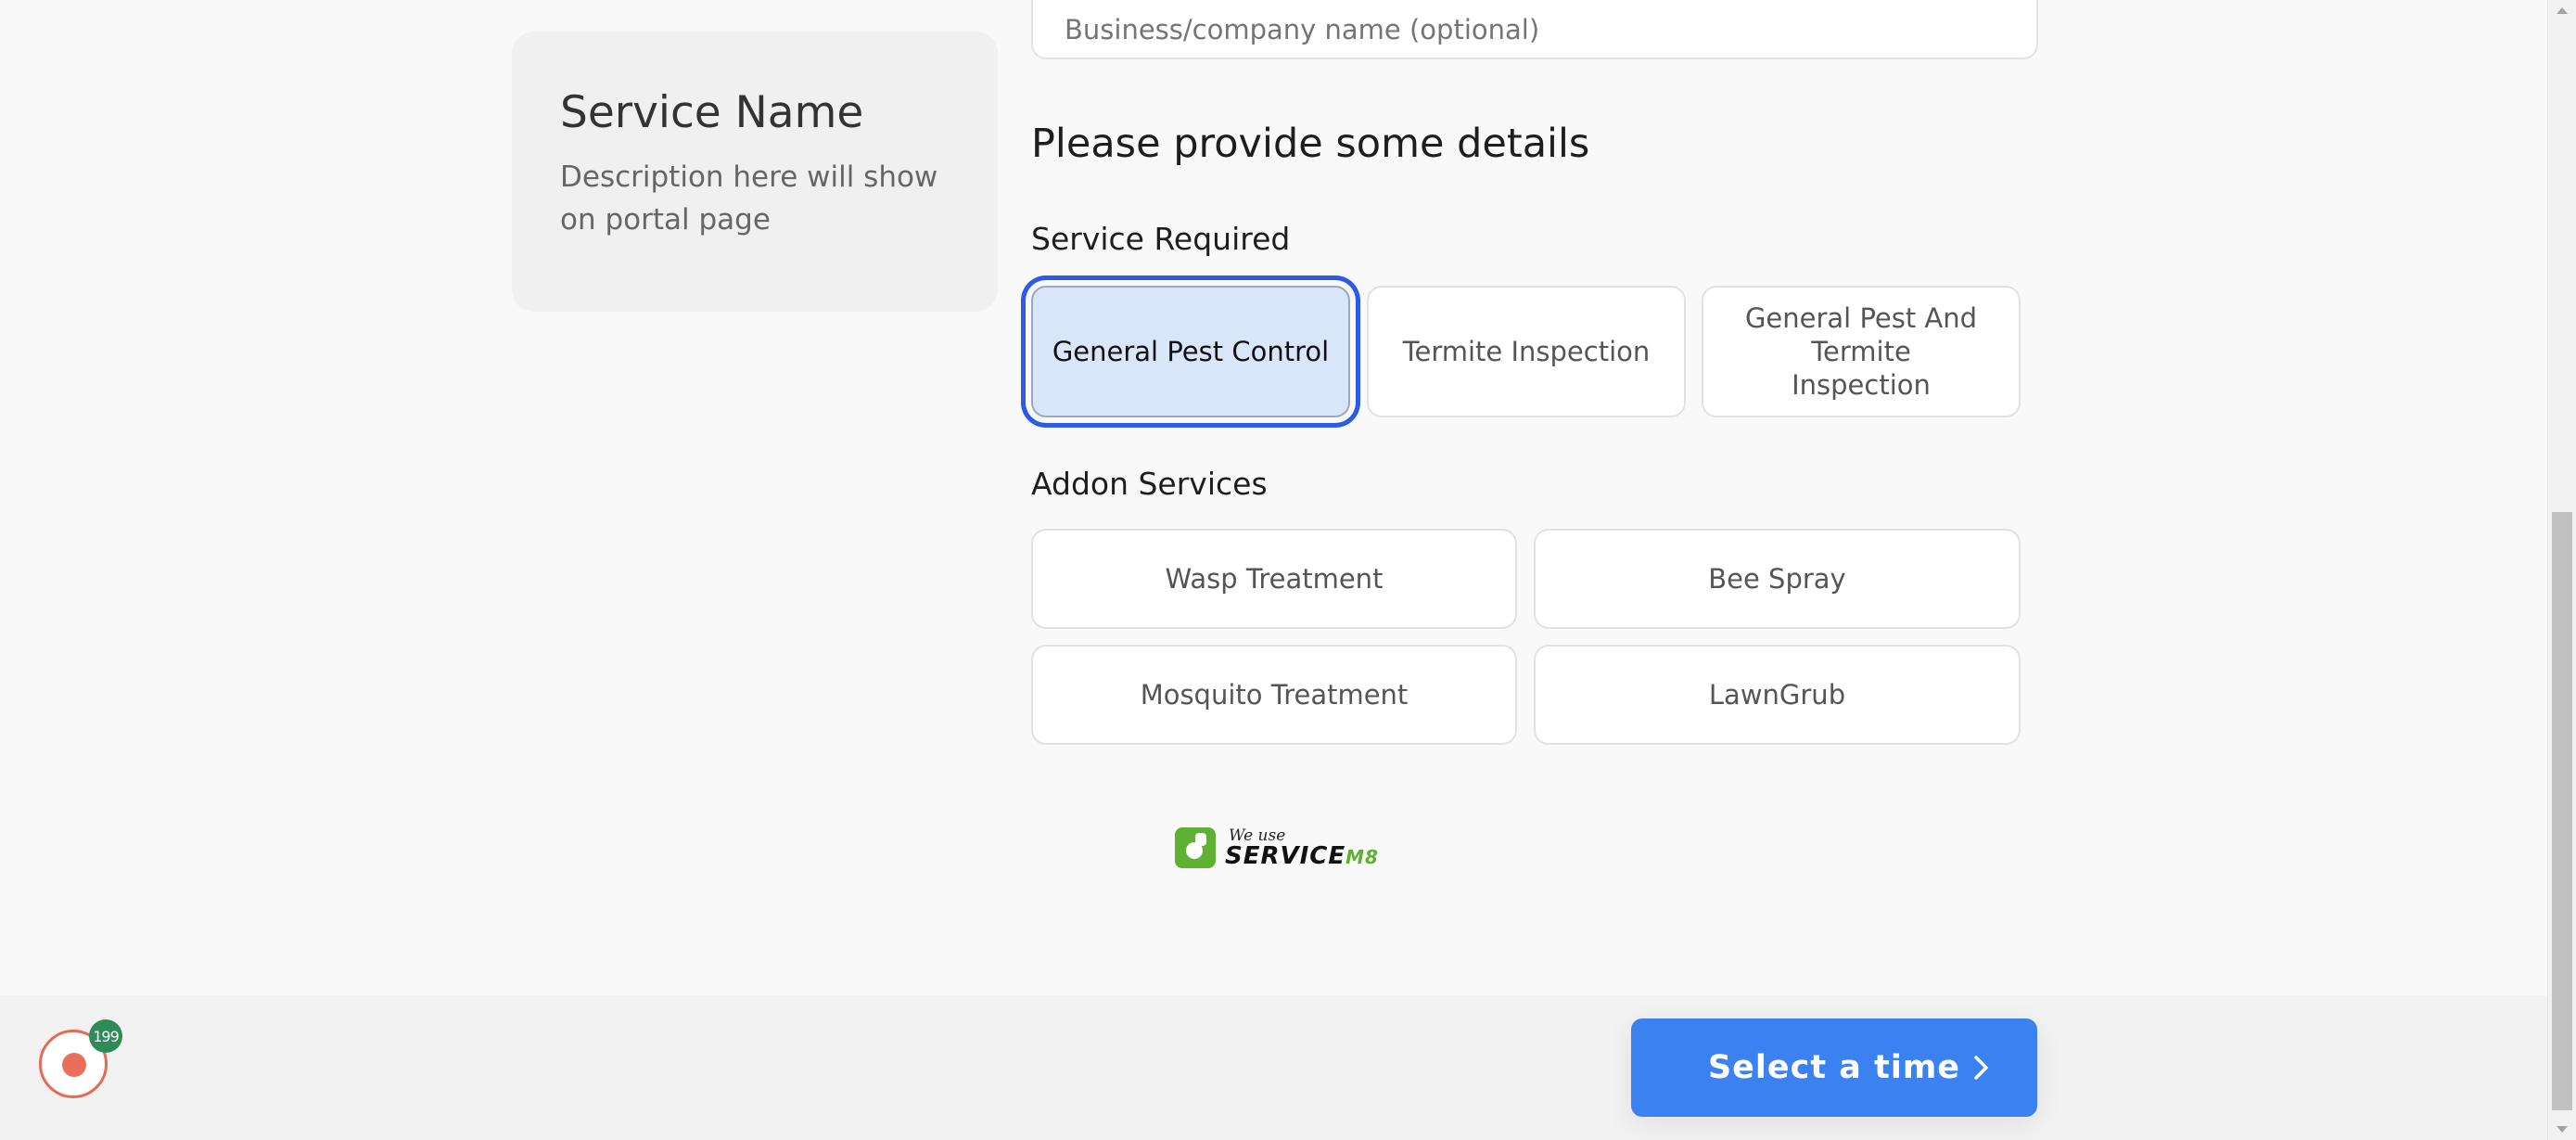 This screenshot has height=1140, width=2576. What do you see at coordinates (105, 1036) in the screenshot?
I see `recorder-badge: 199` at bounding box center [105, 1036].